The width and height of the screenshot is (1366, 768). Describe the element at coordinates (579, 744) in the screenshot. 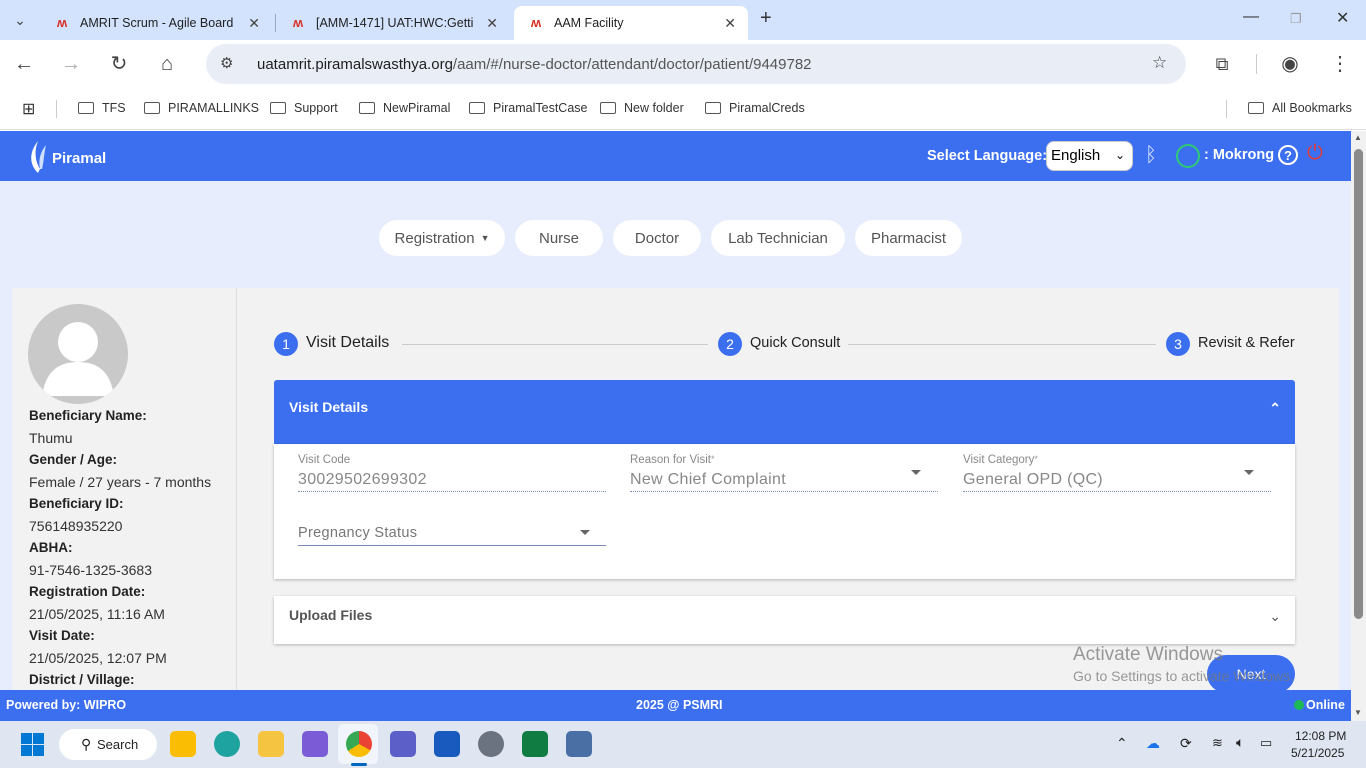

I see `remote-desktop-icon` at that location.